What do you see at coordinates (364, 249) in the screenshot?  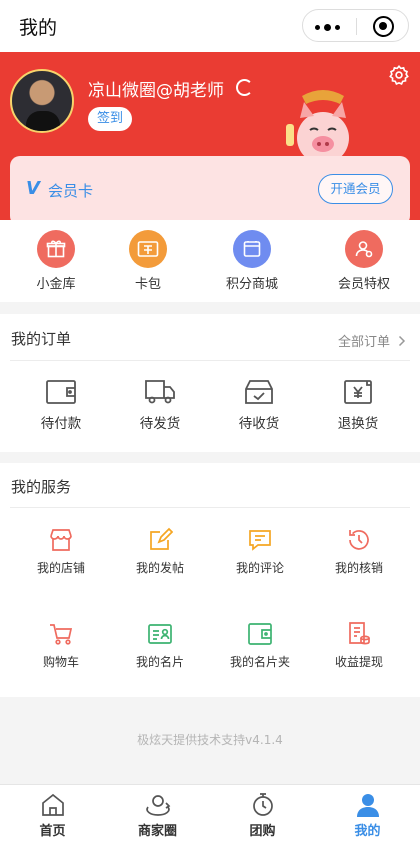 I see `member-icon` at bounding box center [364, 249].